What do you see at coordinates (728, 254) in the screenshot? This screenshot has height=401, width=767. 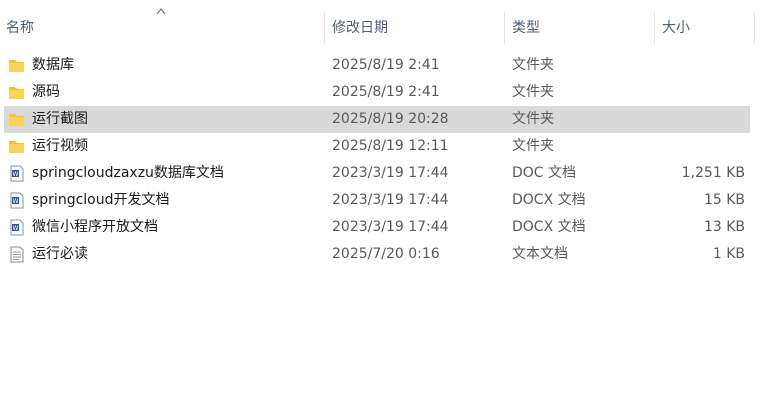 I see `file-size: 1 KB` at bounding box center [728, 254].